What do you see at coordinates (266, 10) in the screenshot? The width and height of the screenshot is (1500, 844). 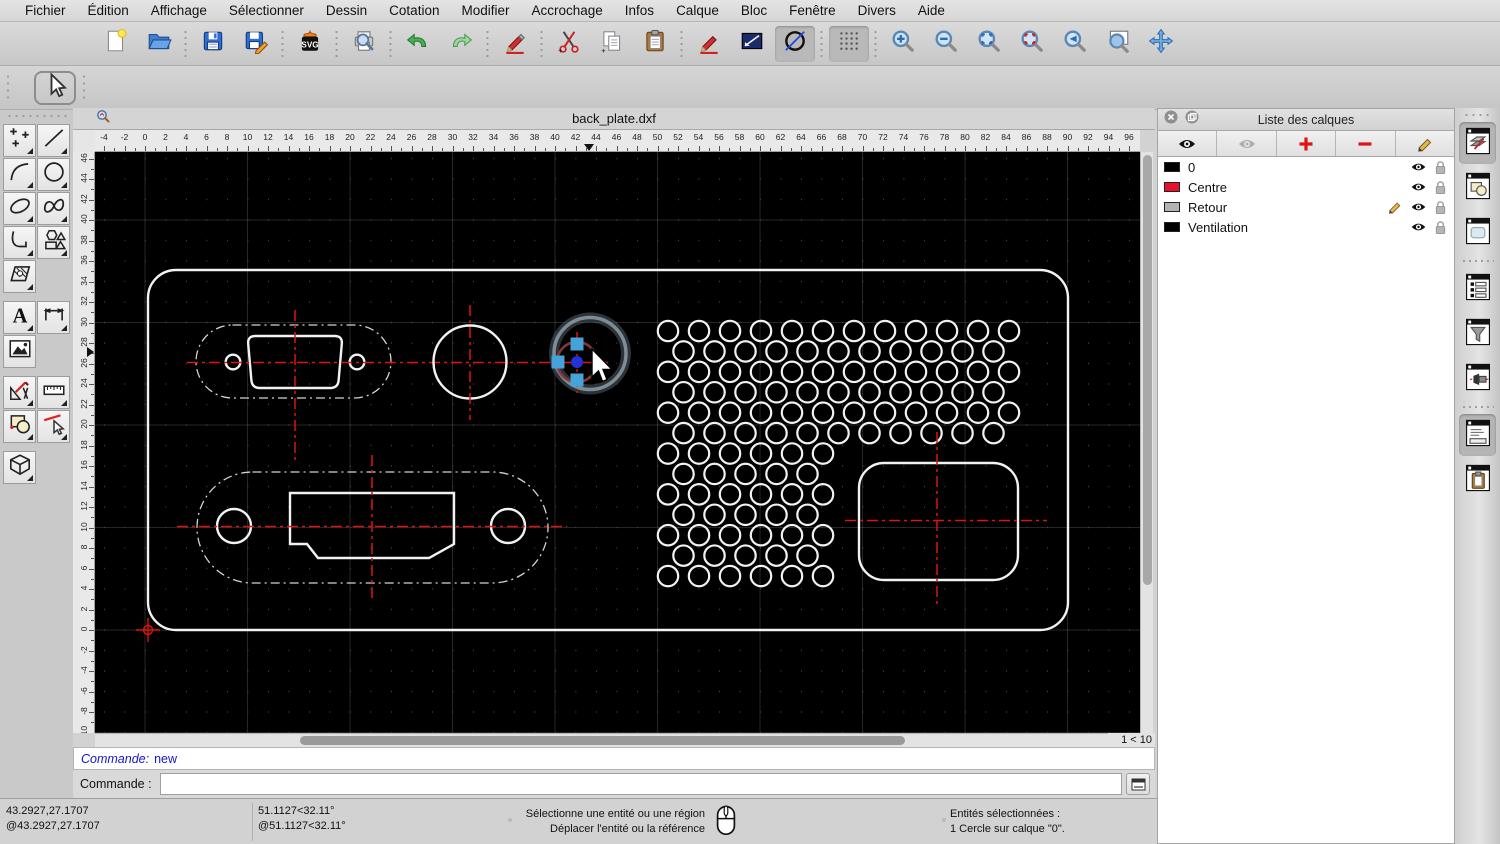 I see `menu-selectionner: Sélectionner` at bounding box center [266, 10].